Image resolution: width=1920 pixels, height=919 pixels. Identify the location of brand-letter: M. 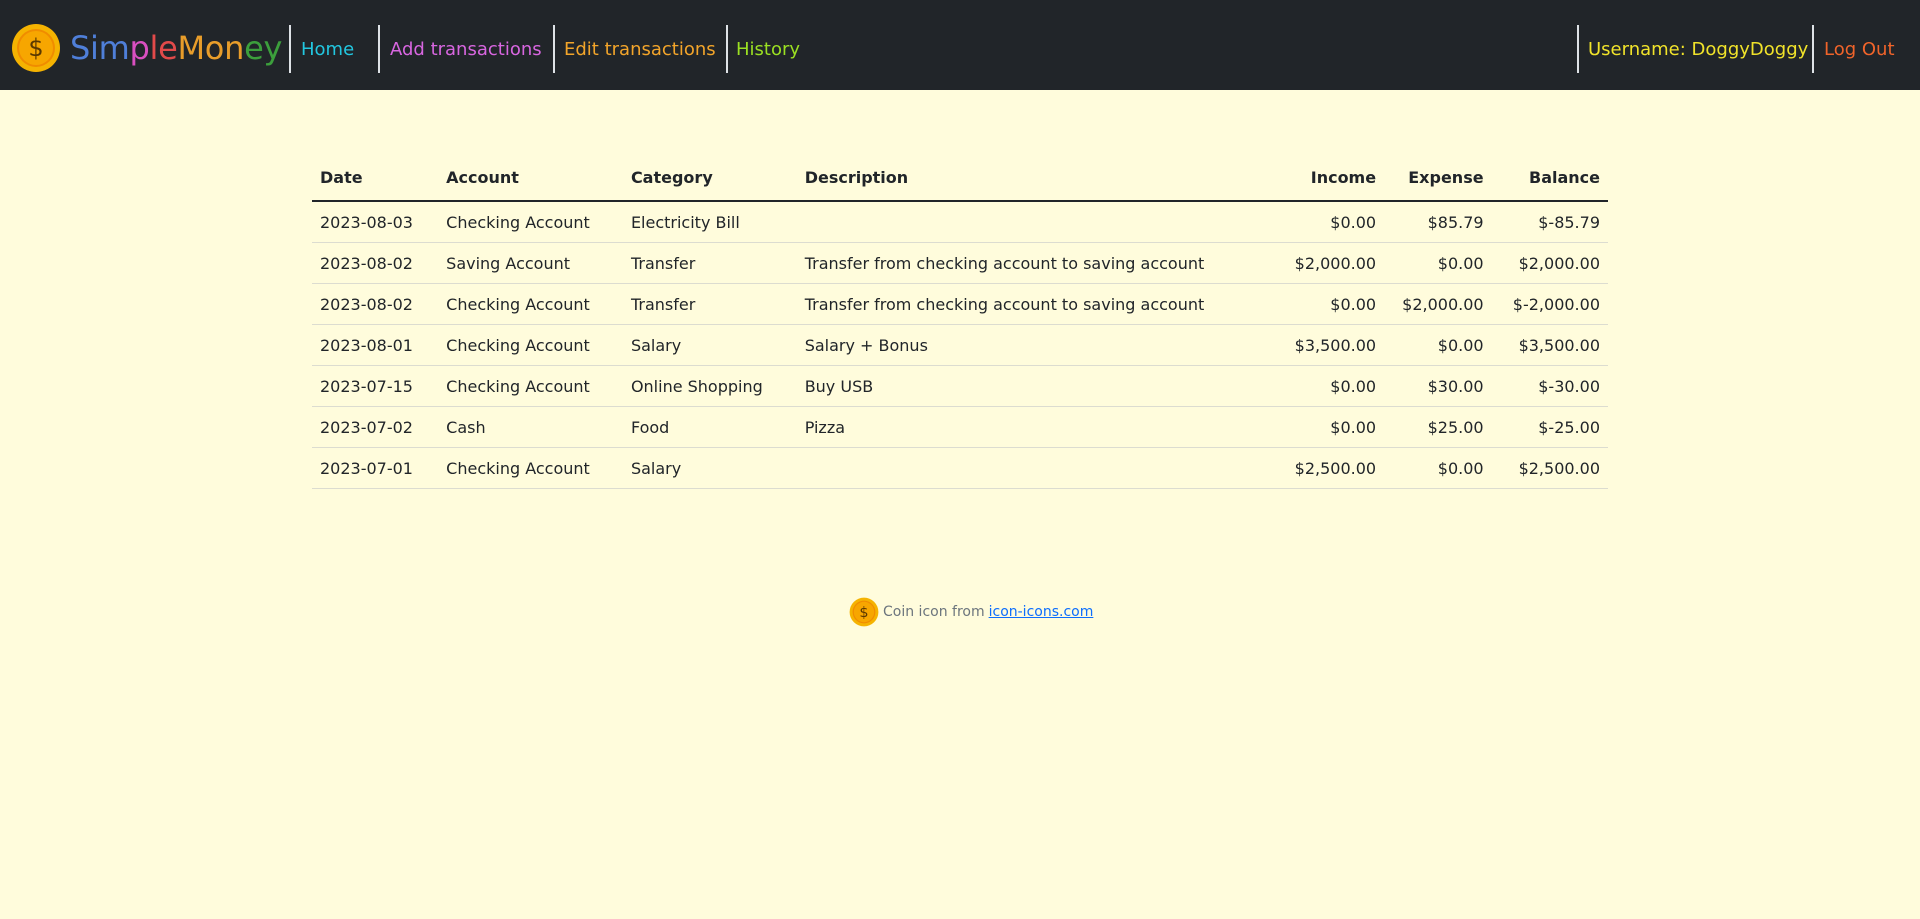
(191, 48).